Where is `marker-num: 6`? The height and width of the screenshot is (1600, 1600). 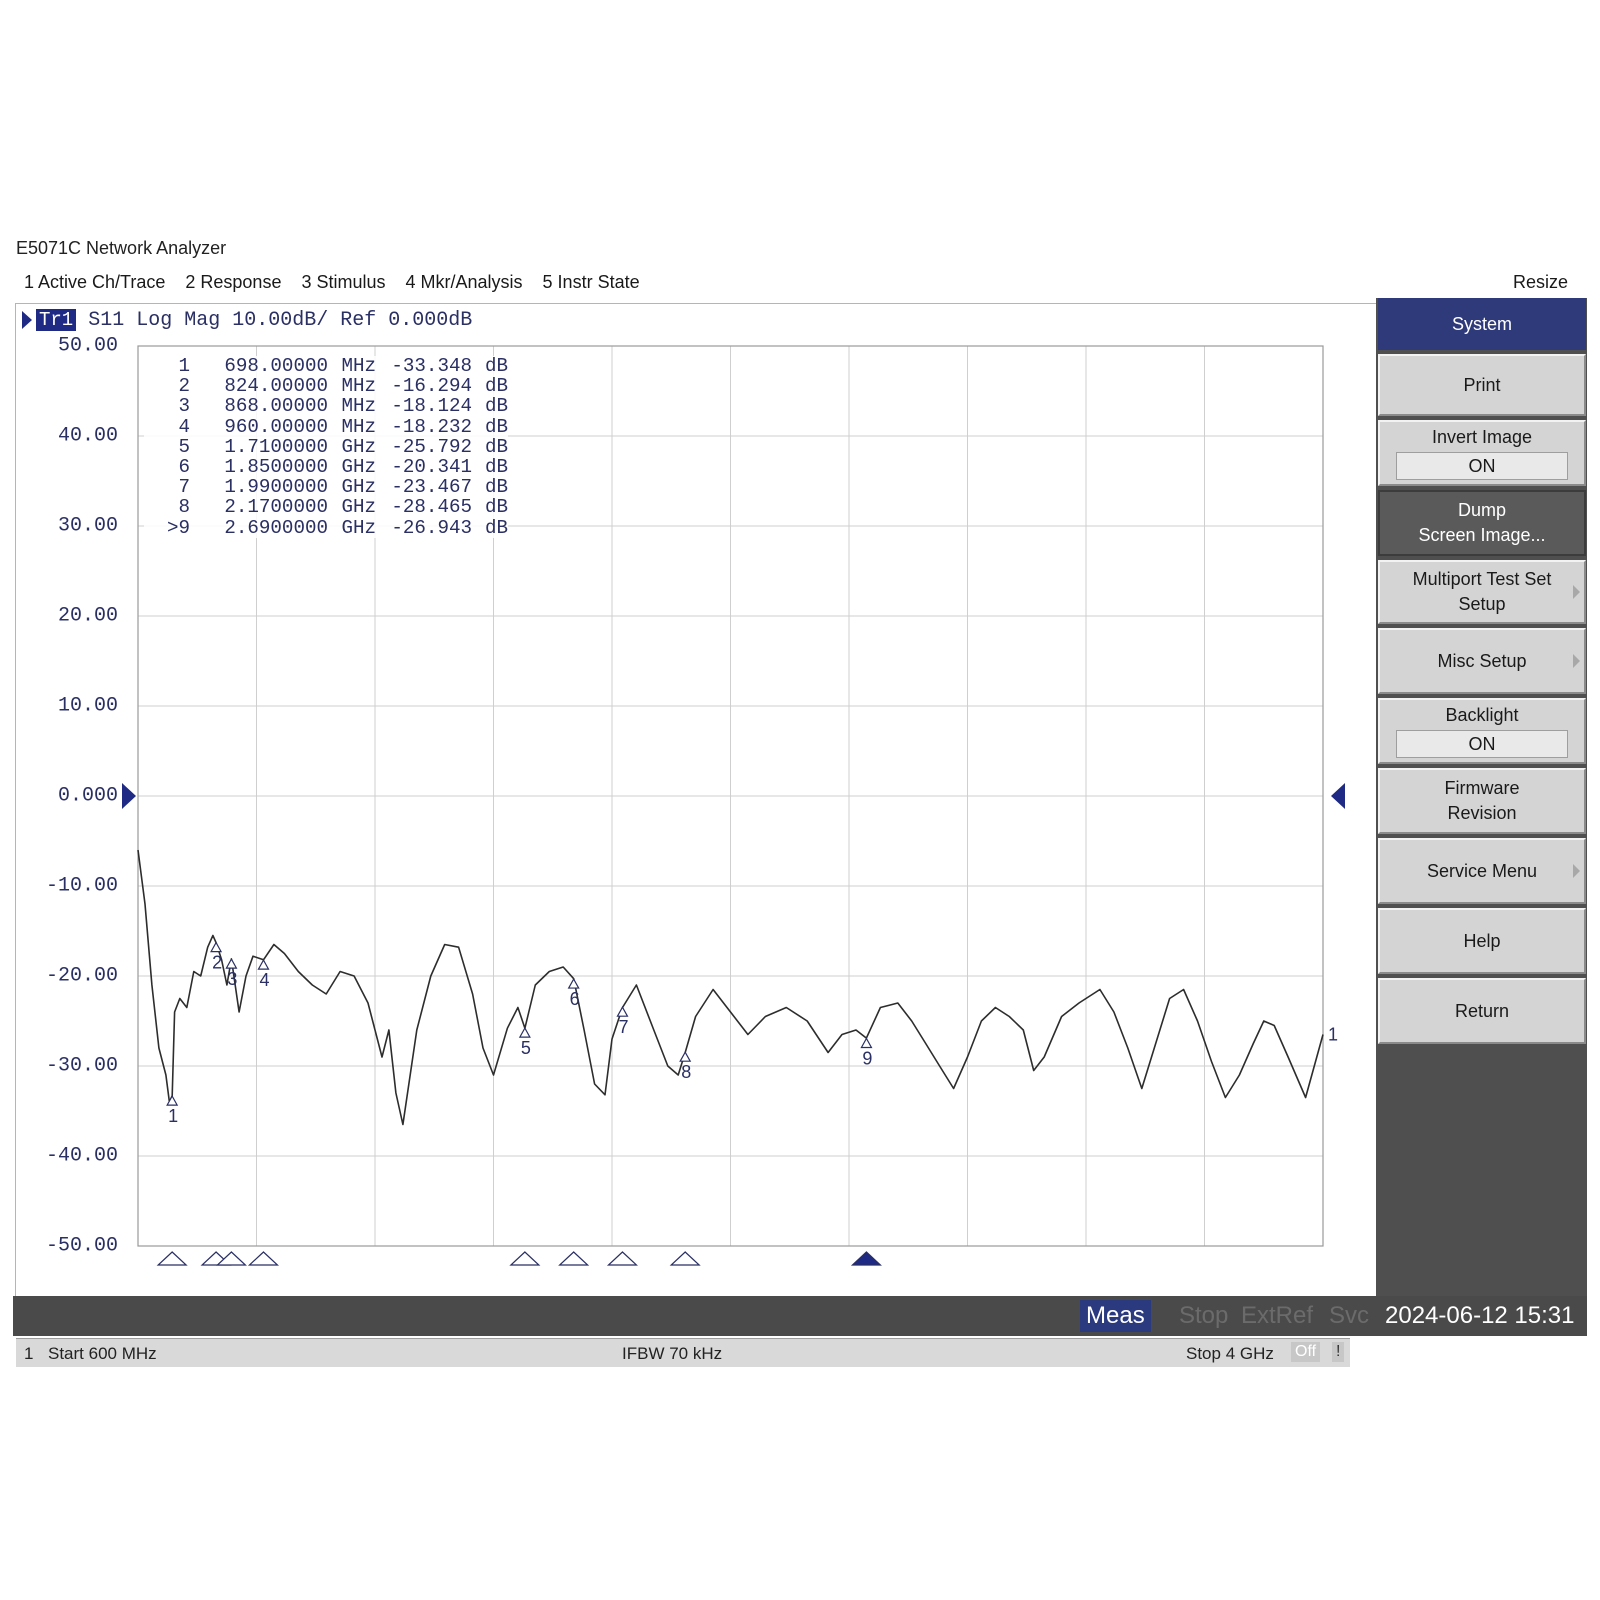
marker-num: 6 is located at coordinates (184, 467).